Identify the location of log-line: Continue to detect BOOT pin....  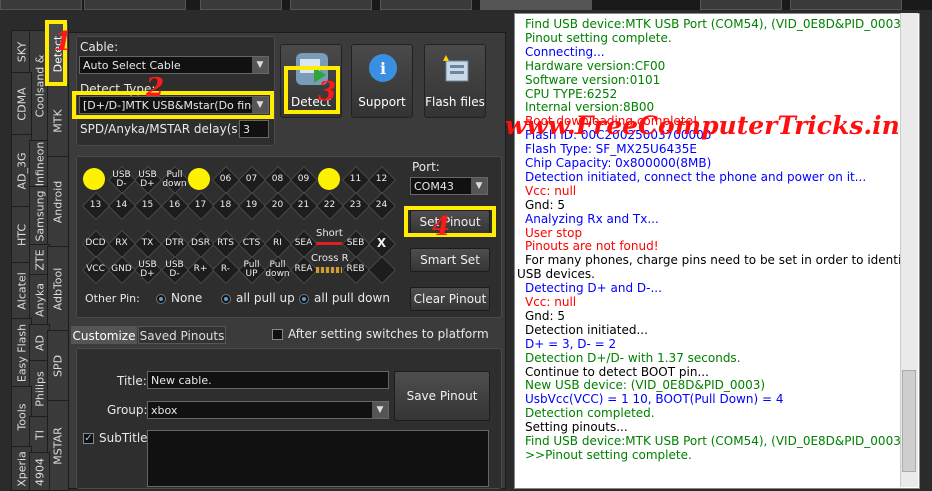
(617, 371).